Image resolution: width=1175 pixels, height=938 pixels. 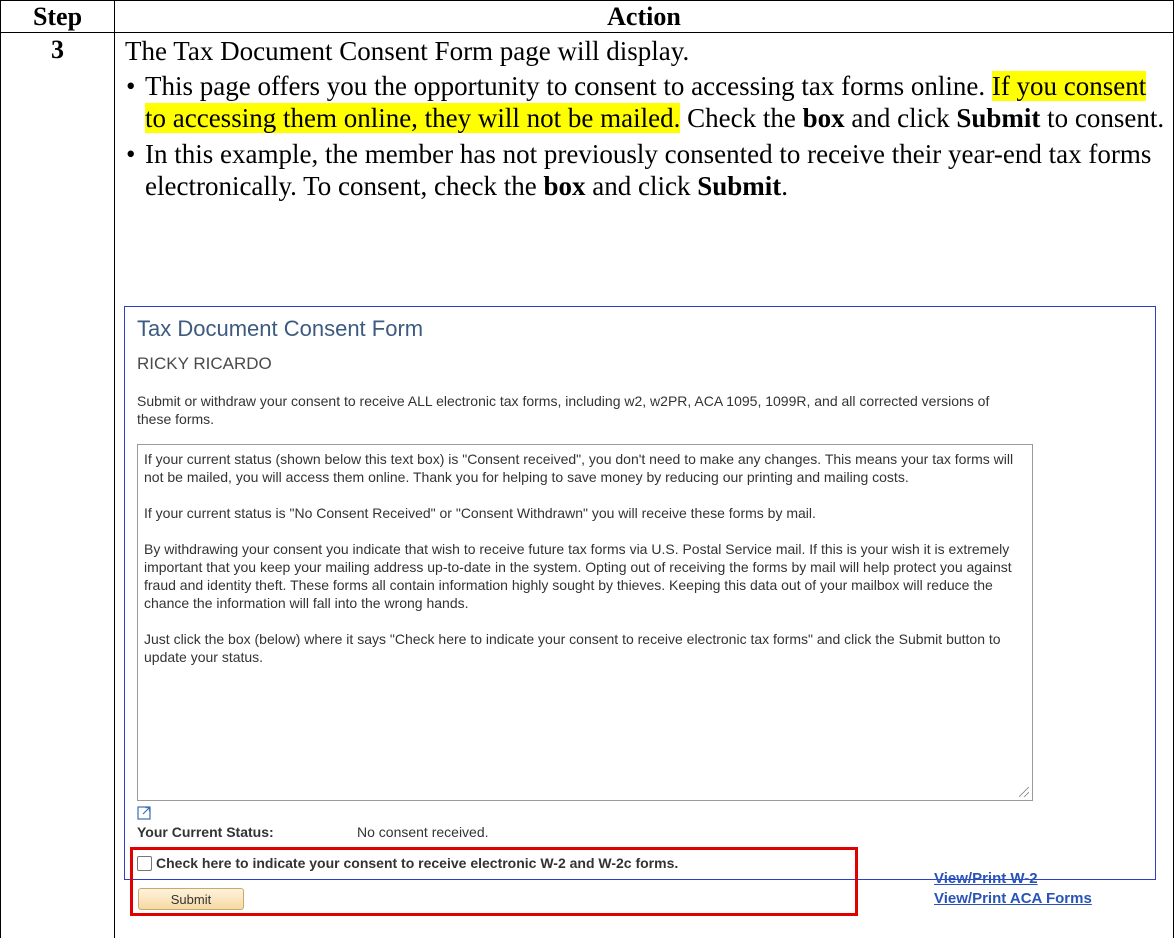 I want to click on header-step: Step, so click(x=58, y=17).